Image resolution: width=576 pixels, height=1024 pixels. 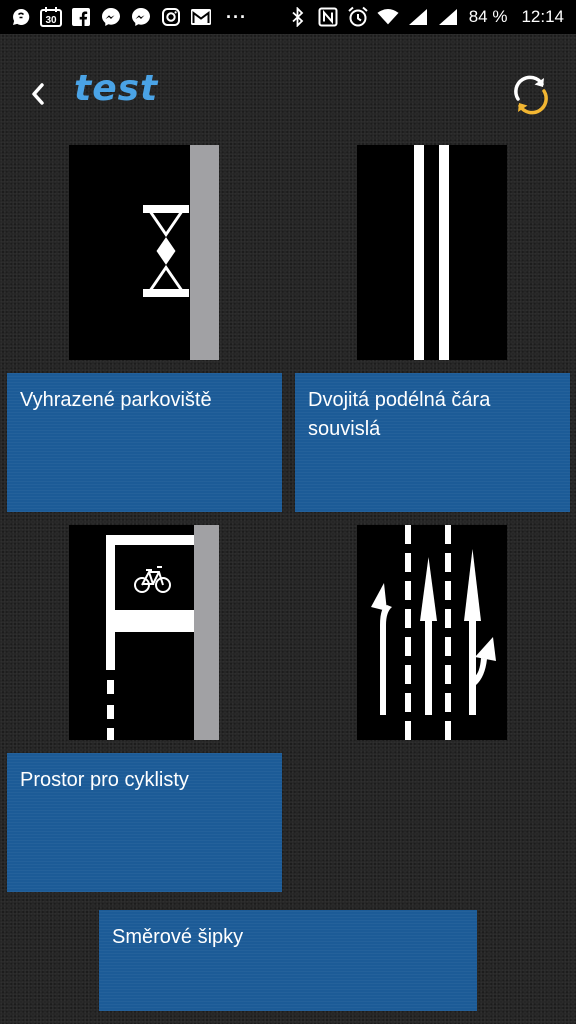 I want to click on card-label-double-solid-line: Dvojitá podélná čára souvislá, so click(x=432, y=442).